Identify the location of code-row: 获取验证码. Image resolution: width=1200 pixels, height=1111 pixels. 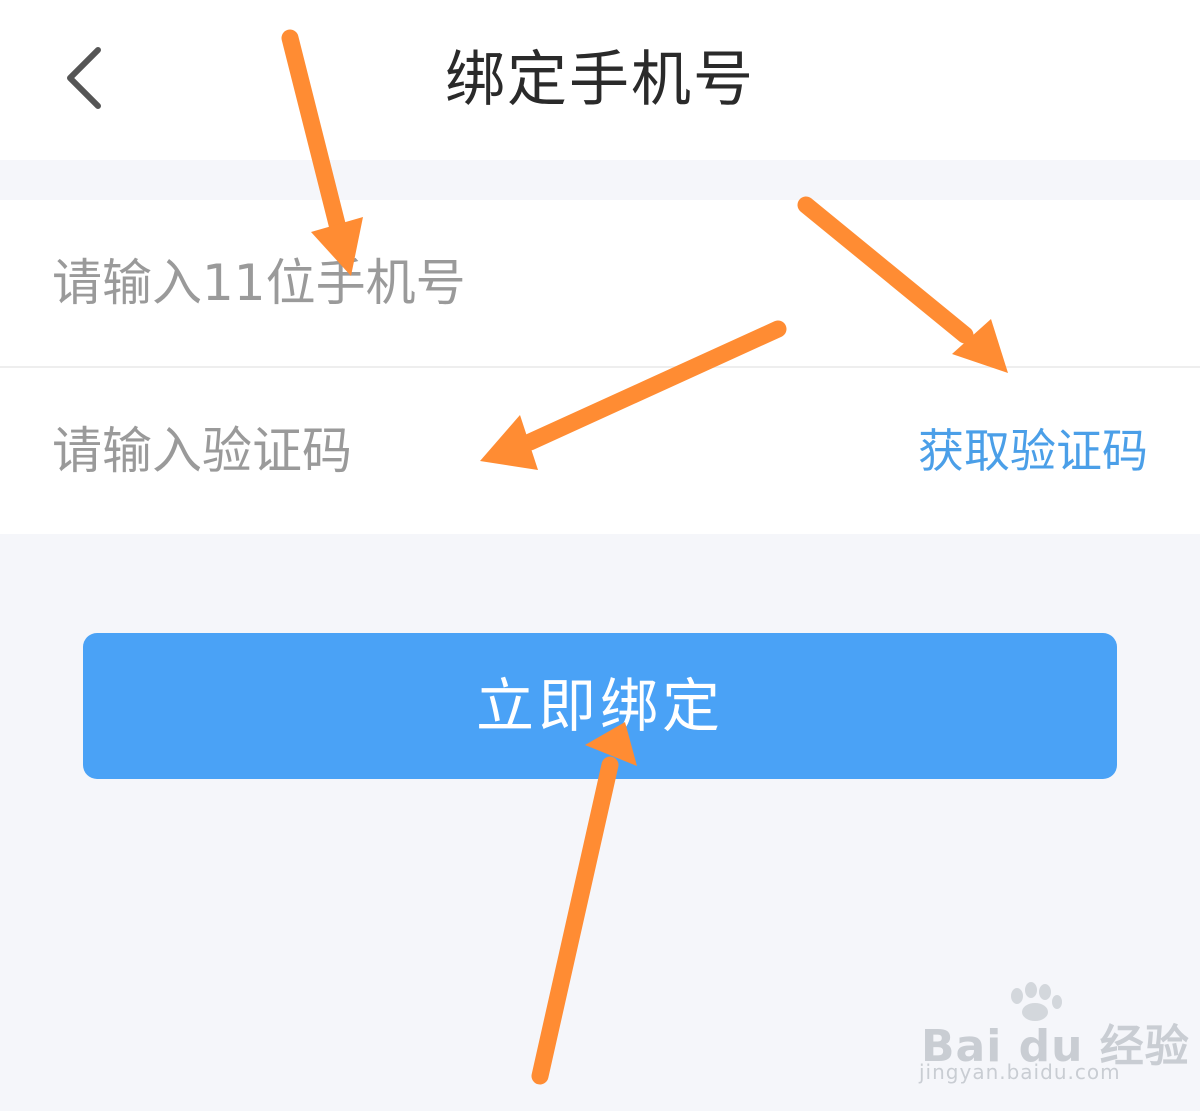
(600, 451).